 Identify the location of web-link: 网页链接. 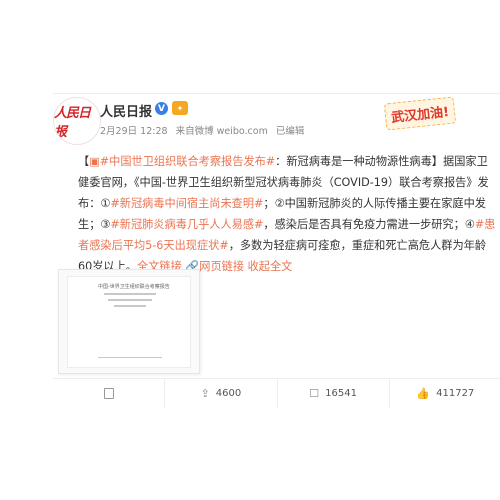
(221, 266).